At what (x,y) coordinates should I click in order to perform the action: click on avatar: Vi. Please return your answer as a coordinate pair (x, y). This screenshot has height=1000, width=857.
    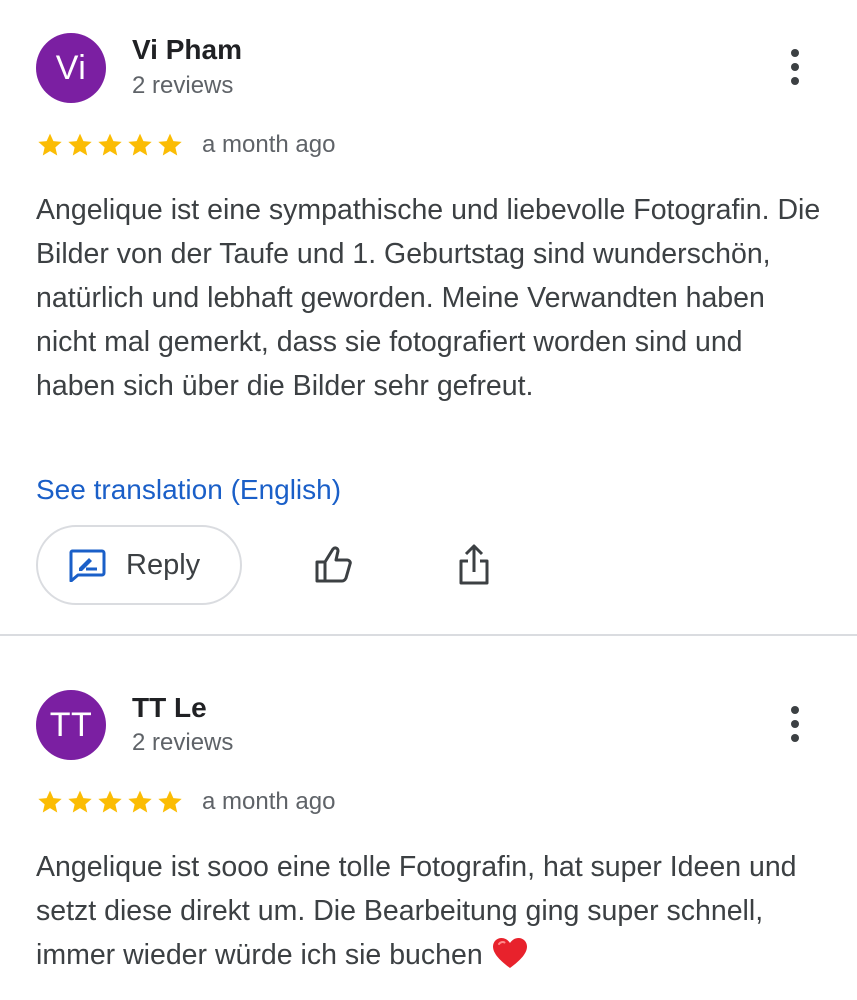
    Looking at the image, I should click on (71, 68).